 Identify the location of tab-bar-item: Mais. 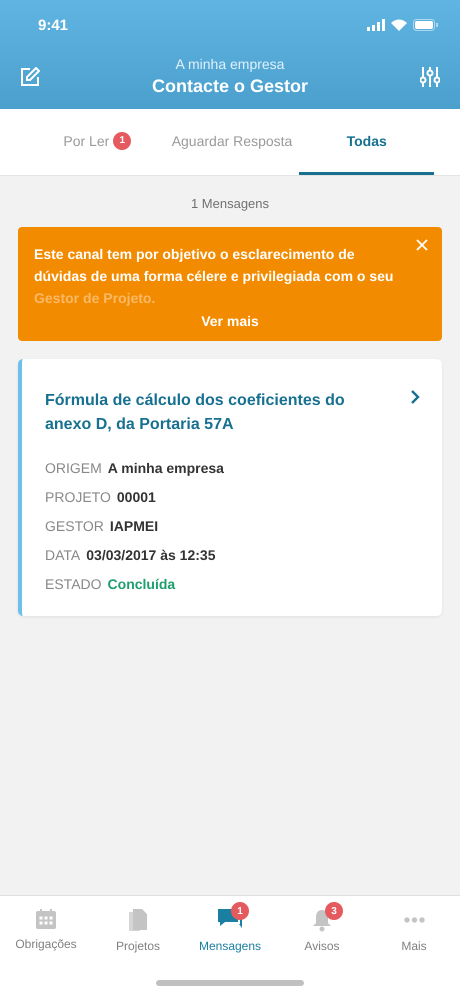
(414, 926).